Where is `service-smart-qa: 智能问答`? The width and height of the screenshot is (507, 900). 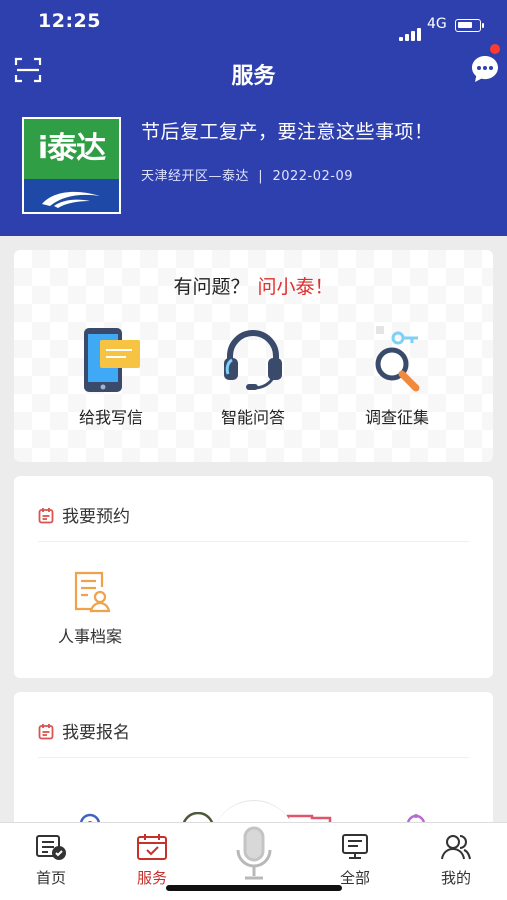
service-smart-qa: 智能问答 is located at coordinates (253, 377).